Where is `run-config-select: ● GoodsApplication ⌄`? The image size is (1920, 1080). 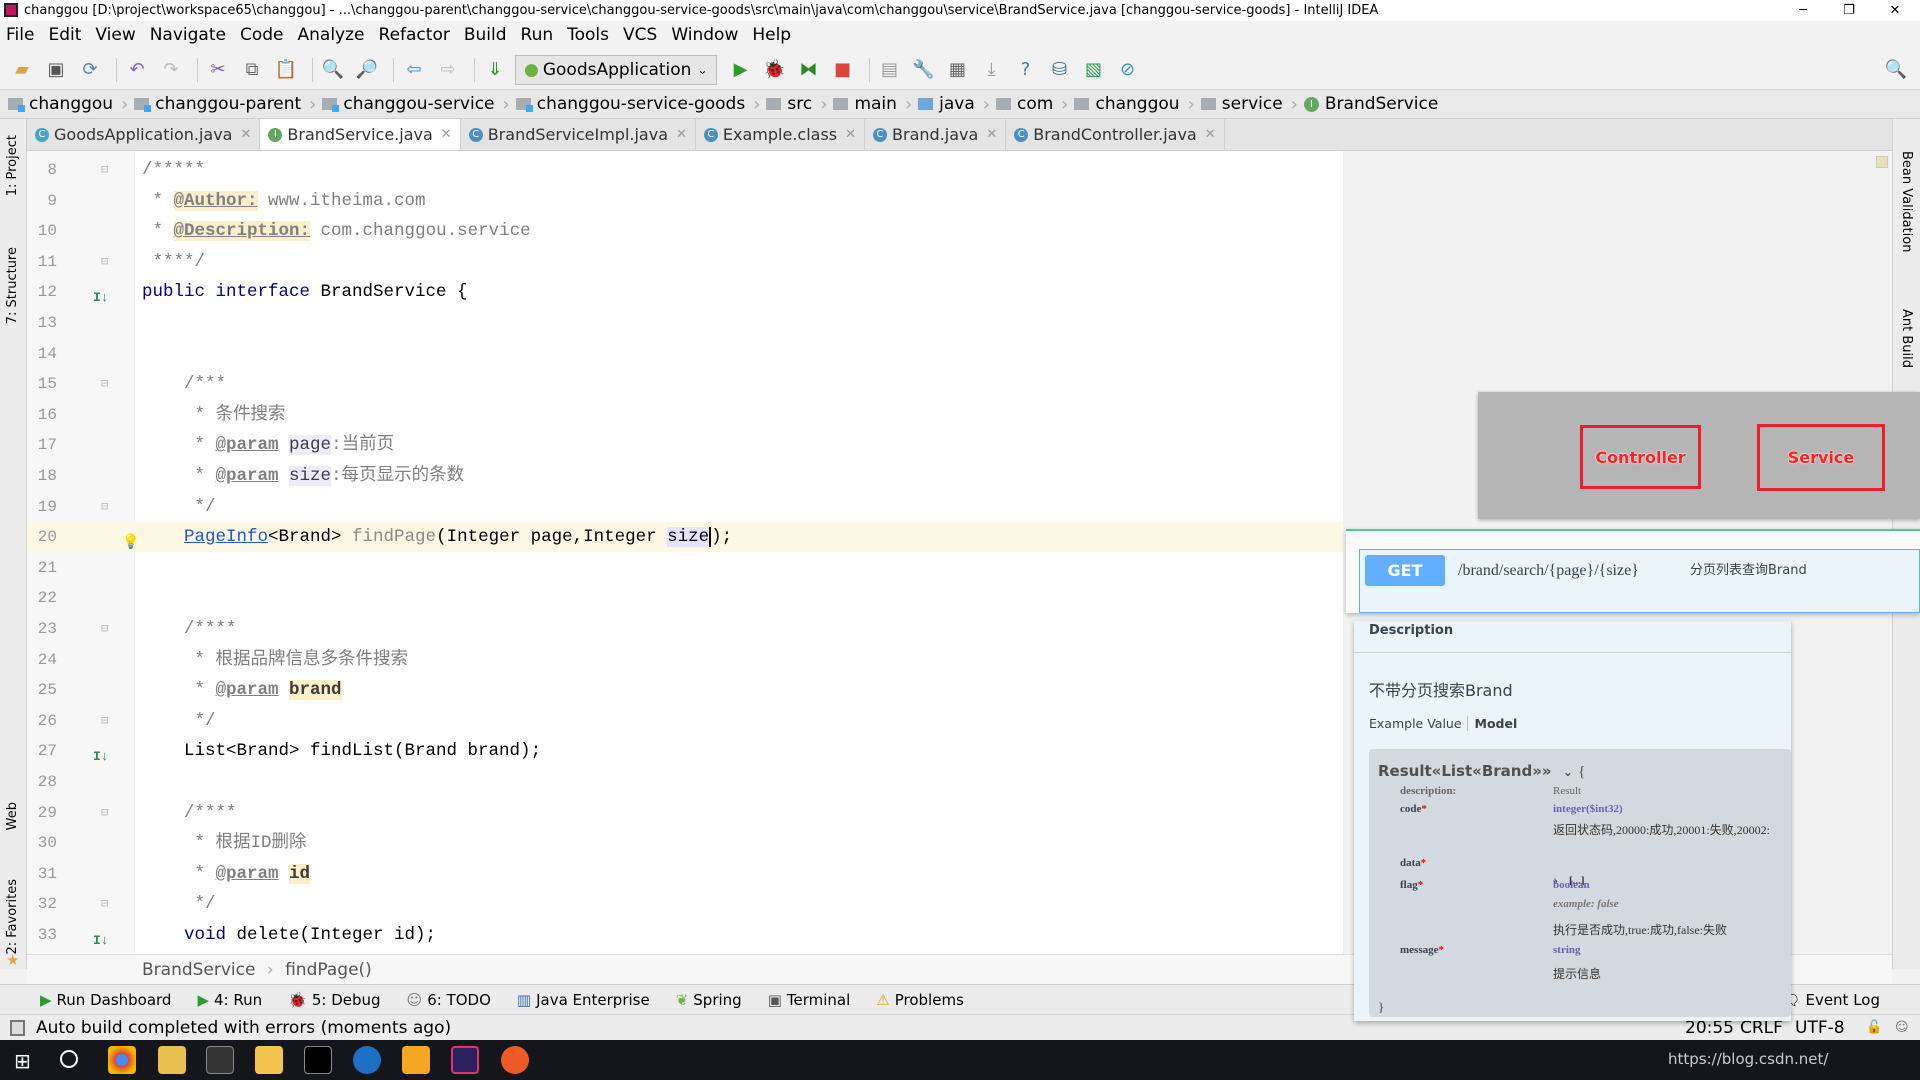 run-config-select: ● GoodsApplication ⌄ is located at coordinates (616, 69).